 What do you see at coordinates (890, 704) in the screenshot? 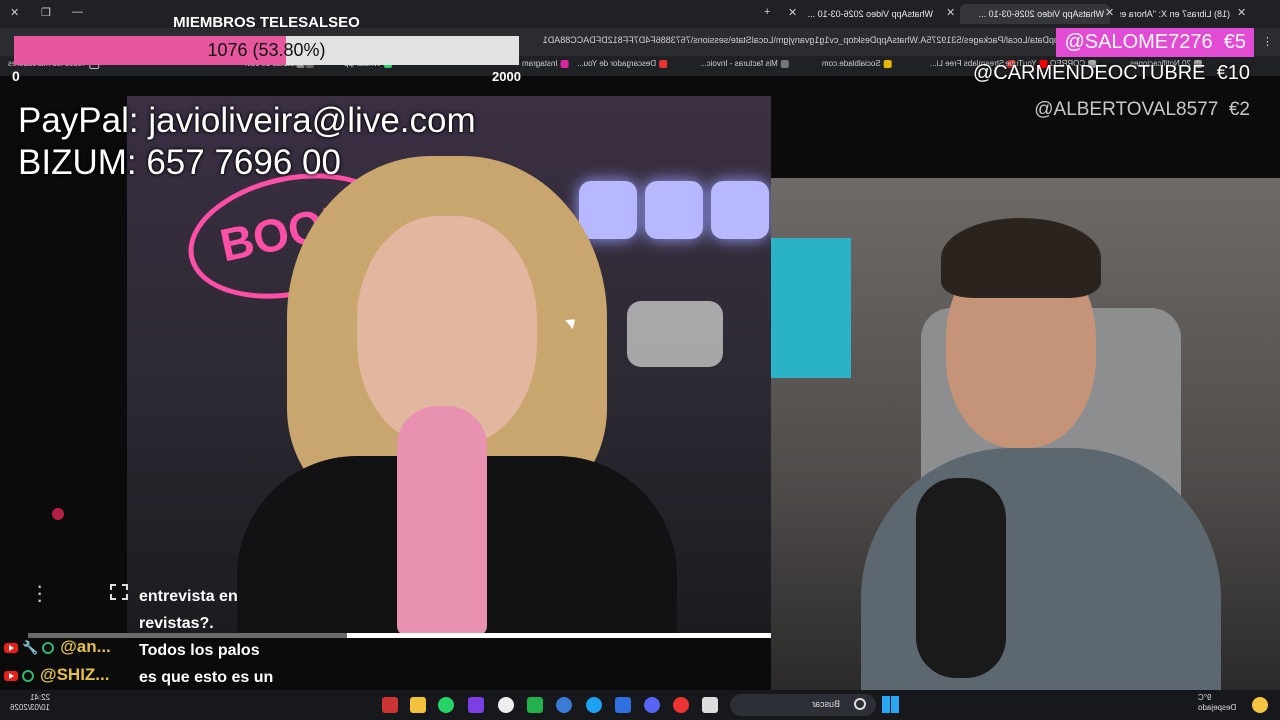
I see `windows-start-icon` at bounding box center [890, 704].